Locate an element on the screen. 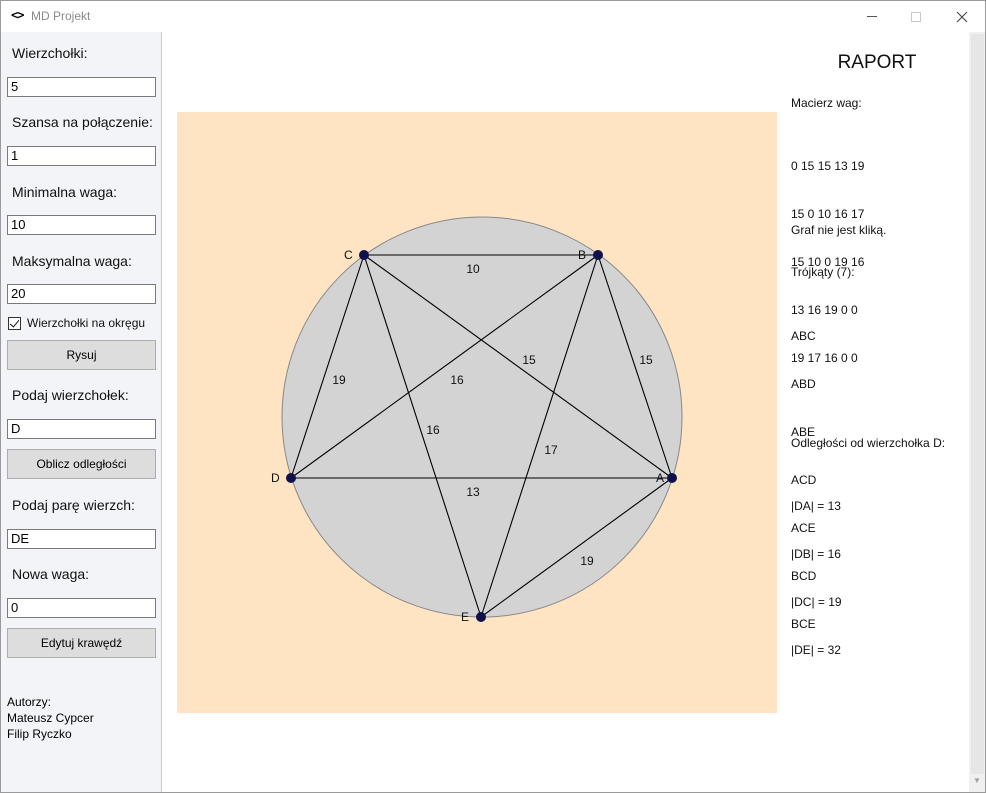  vertex-label: A is located at coordinates (660, 478).